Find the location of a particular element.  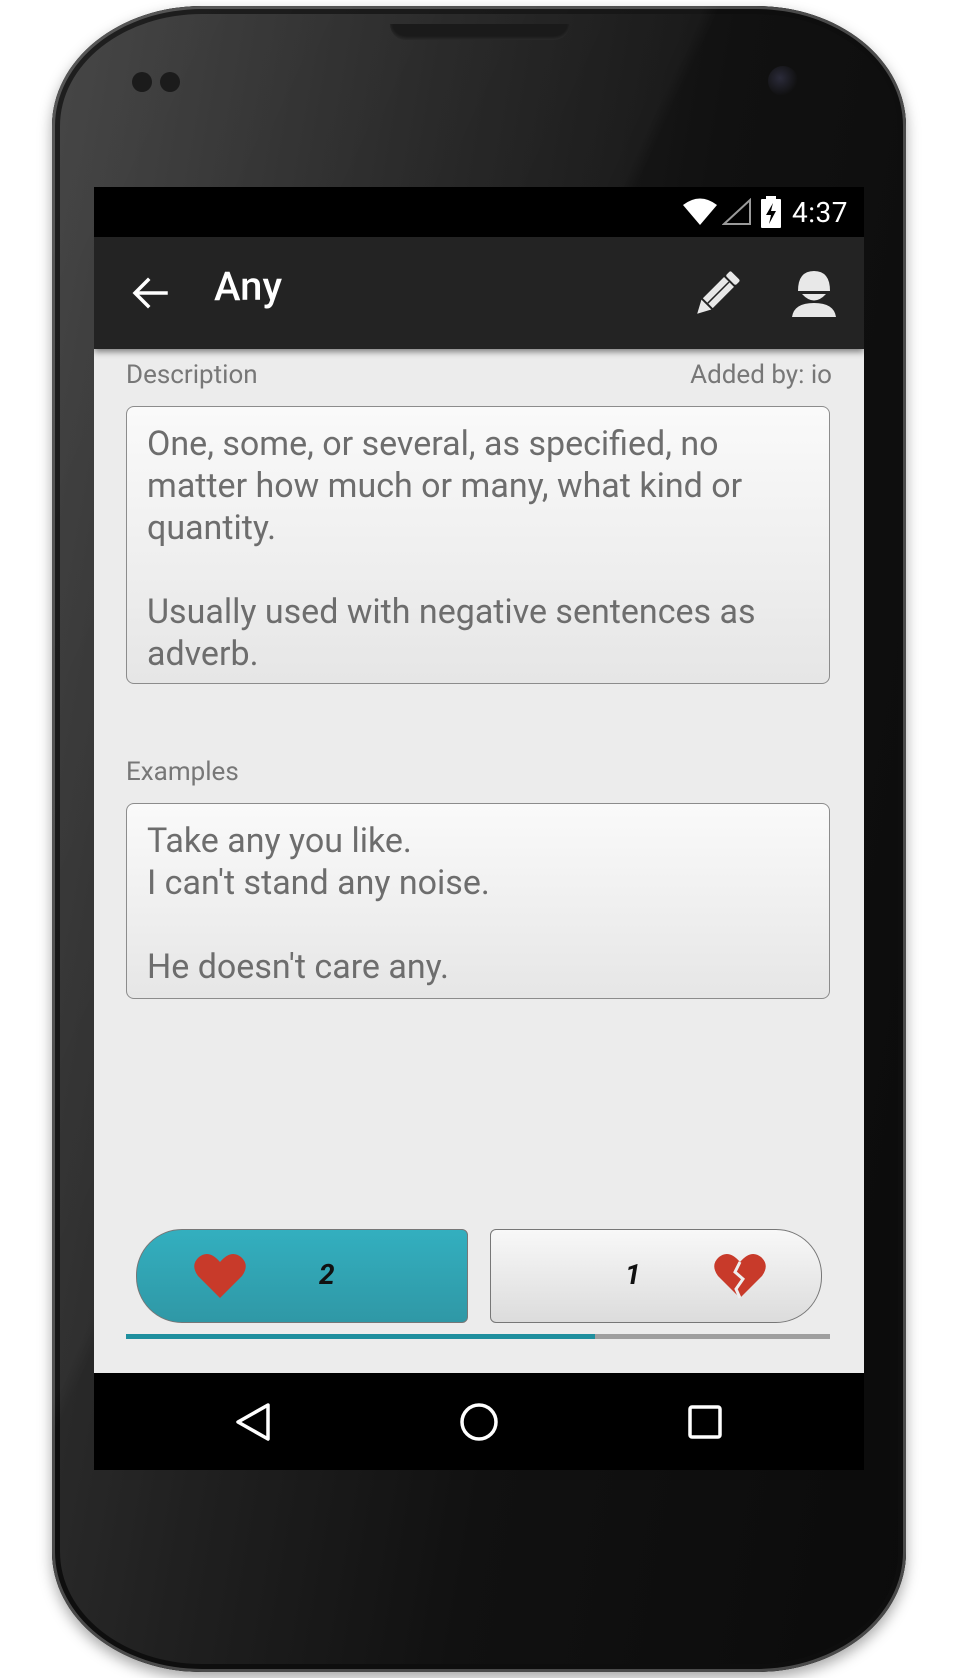

vote-ratio-bar is located at coordinates (478, 1336).